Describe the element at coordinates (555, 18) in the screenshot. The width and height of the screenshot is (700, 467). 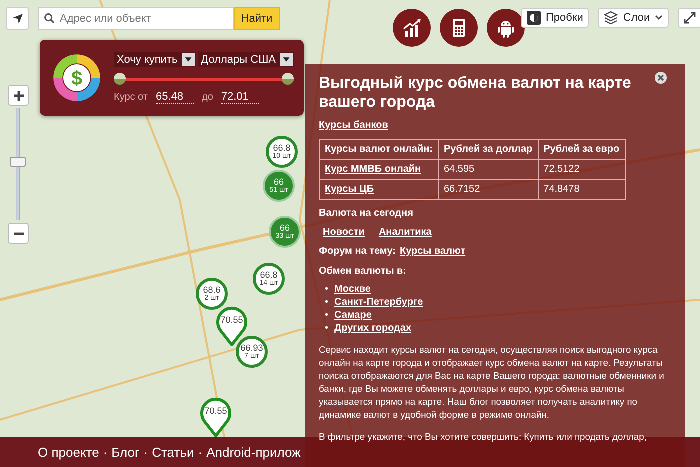
I see `traffic-button: Пробки` at that location.